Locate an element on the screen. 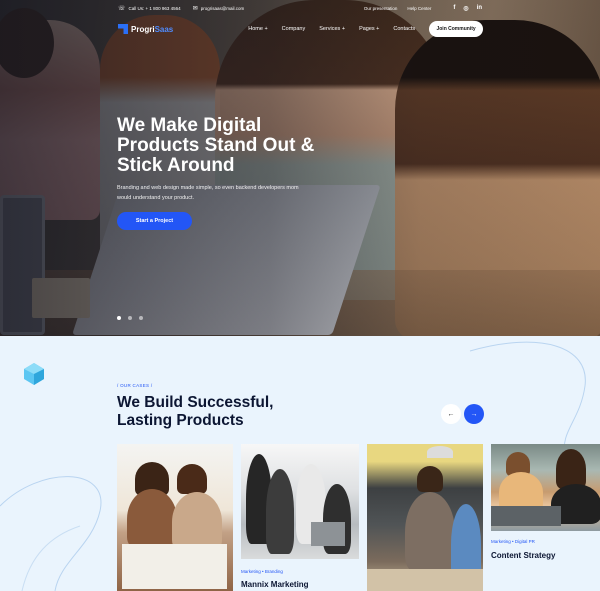  hexagon-gem-icon is located at coordinates (34, 374).